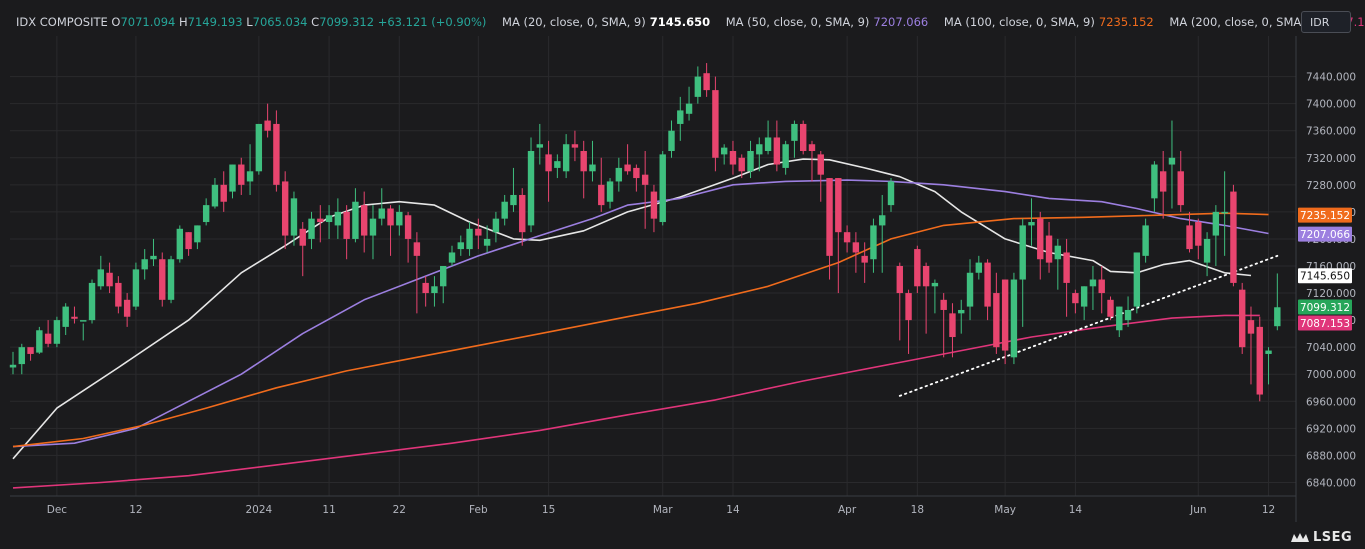  Describe the element at coordinates (280, 22) in the screenshot. I see `low-value: 7065.034` at that location.